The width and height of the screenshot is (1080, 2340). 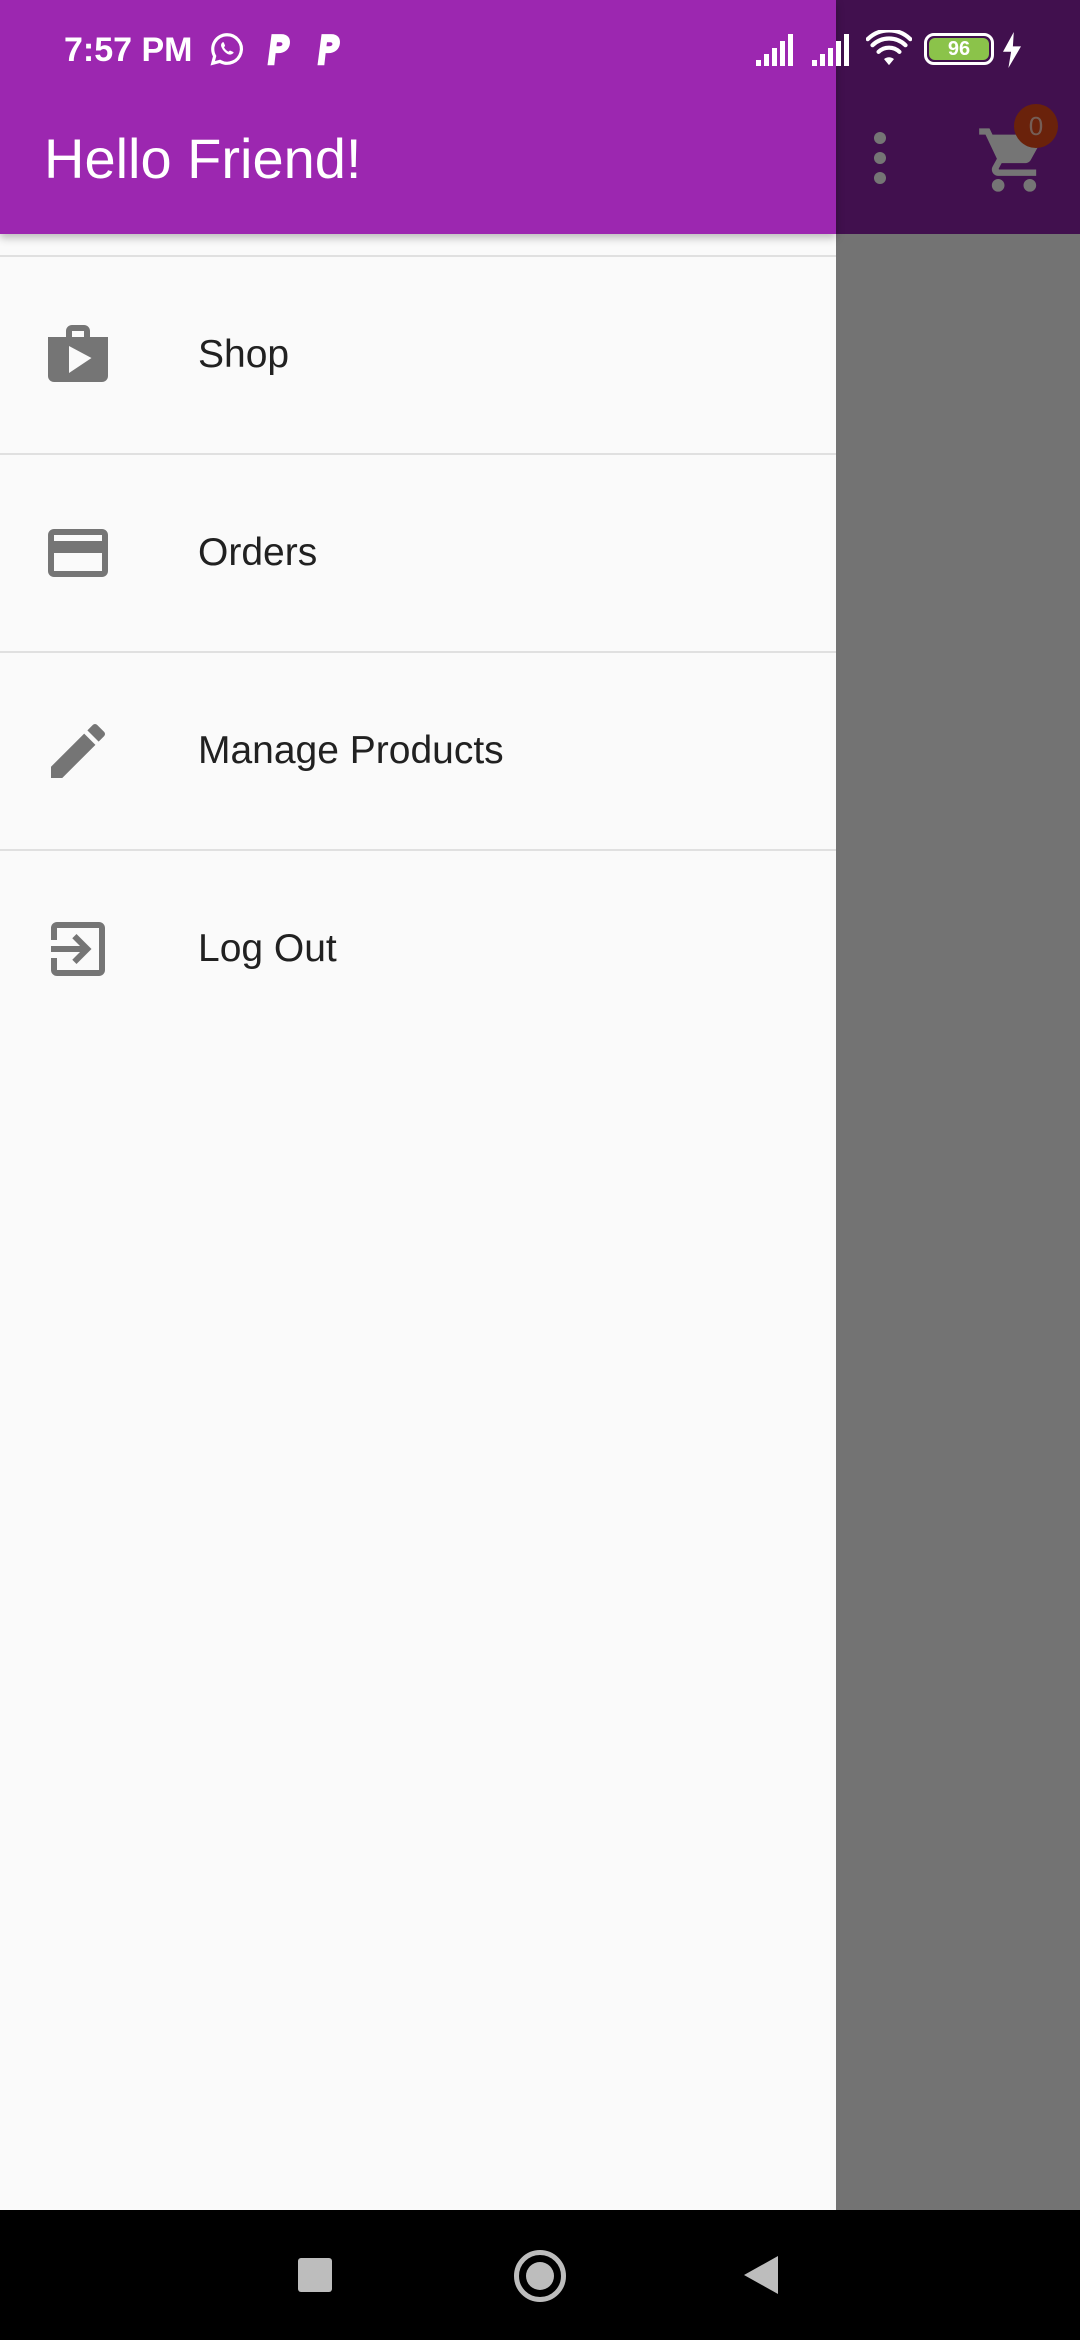 What do you see at coordinates (351, 750) in the screenshot?
I see `drawer-item-label: Manage Products` at bounding box center [351, 750].